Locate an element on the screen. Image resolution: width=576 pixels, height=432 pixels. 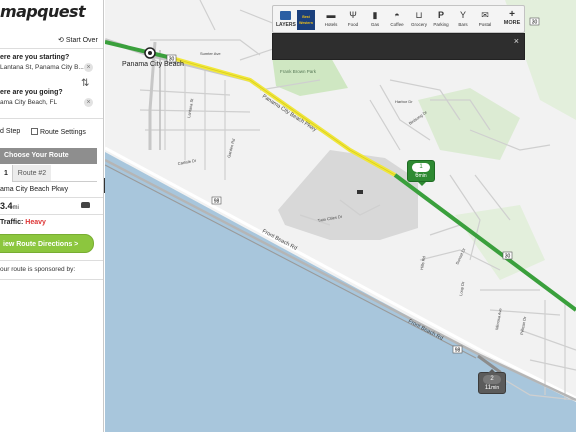
poi-panel: × is located at coordinates (398, 46).